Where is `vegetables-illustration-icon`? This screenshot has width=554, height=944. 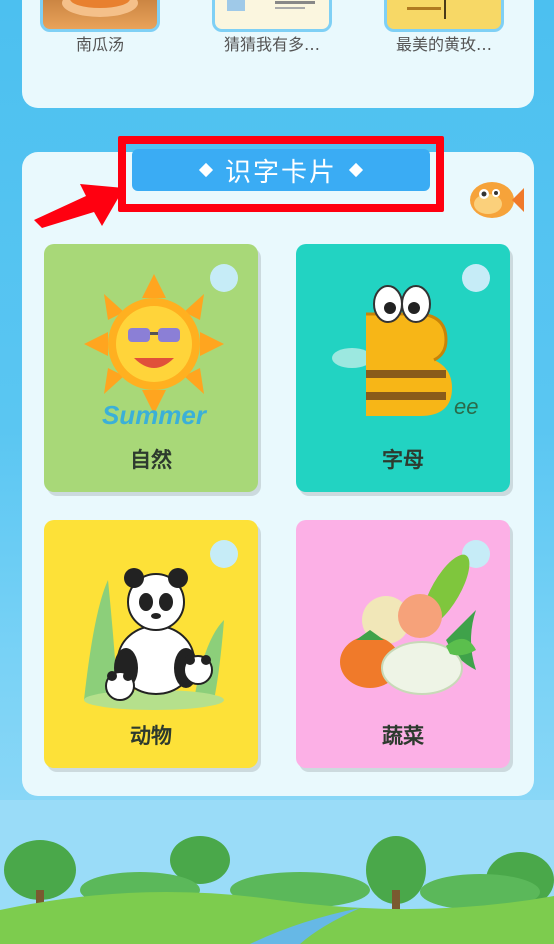 vegetables-illustration-icon is located at coordinates (408, 624).